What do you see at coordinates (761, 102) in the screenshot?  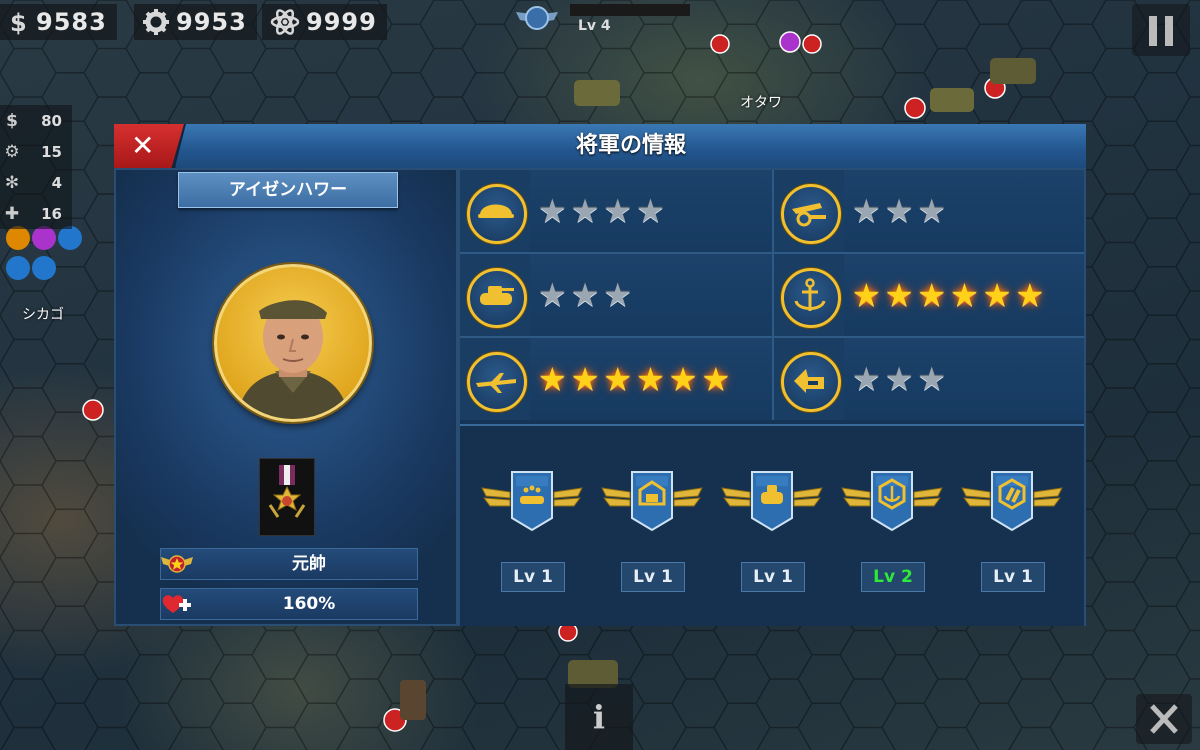 I see `city-label-ottawa: オタワ` at bounding box center [761, 102].